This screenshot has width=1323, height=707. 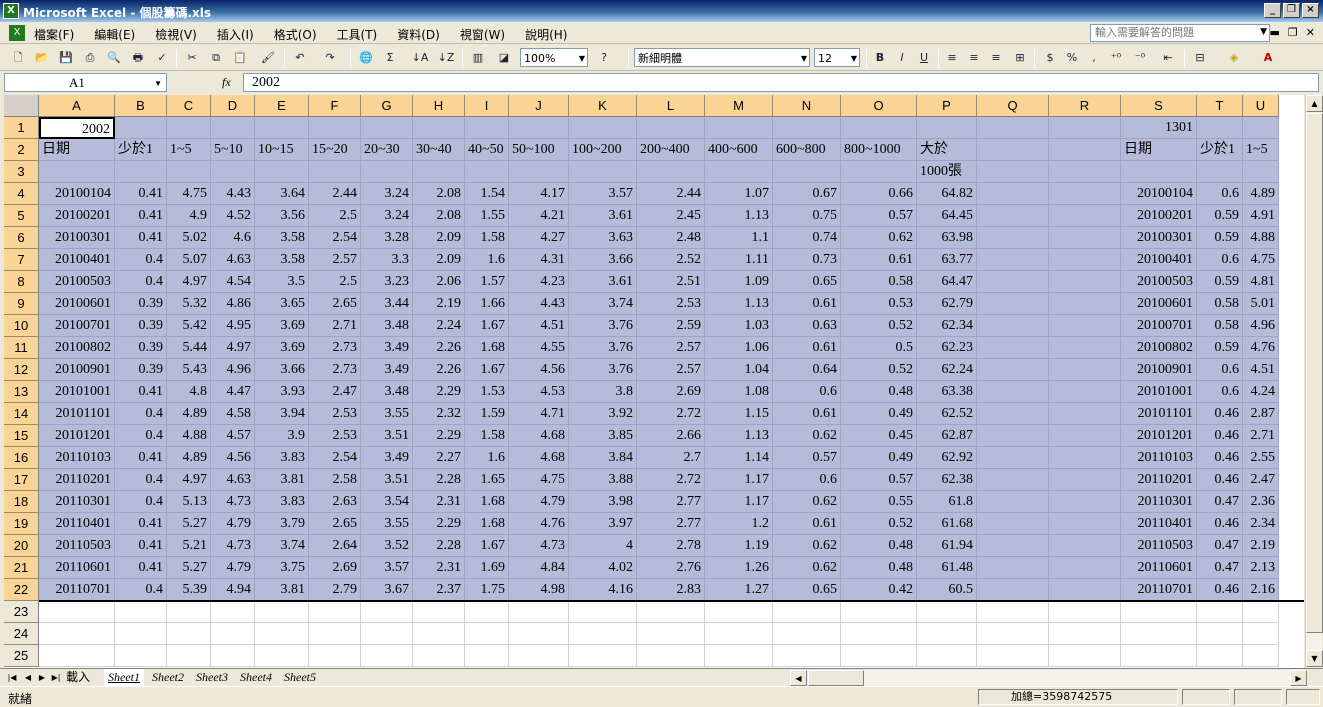 What do you see at coordinates (21, 260) in the screenshot?
I see `row-header: 7` at bounding box center [21, 260].